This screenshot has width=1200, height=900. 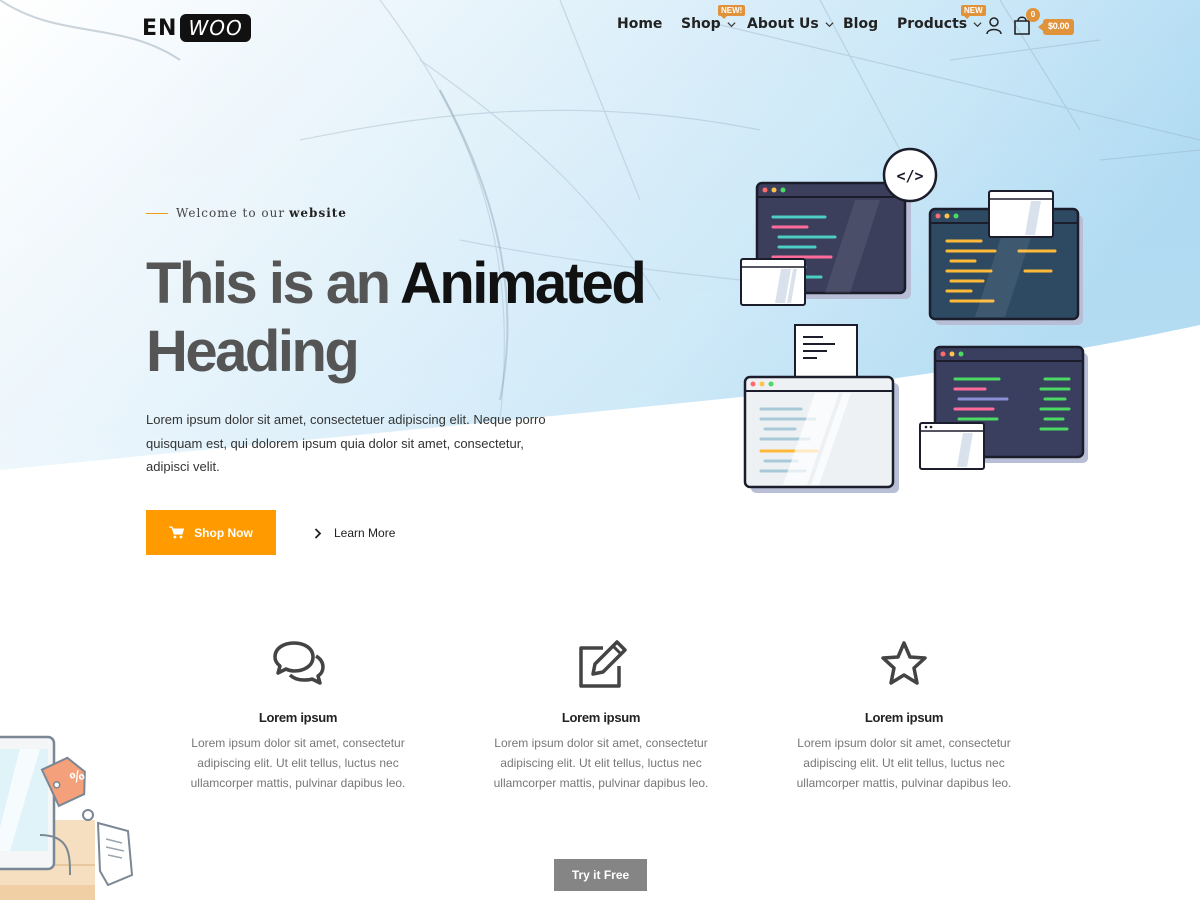 I want to click on star-icon, so click(x=904, y=663).